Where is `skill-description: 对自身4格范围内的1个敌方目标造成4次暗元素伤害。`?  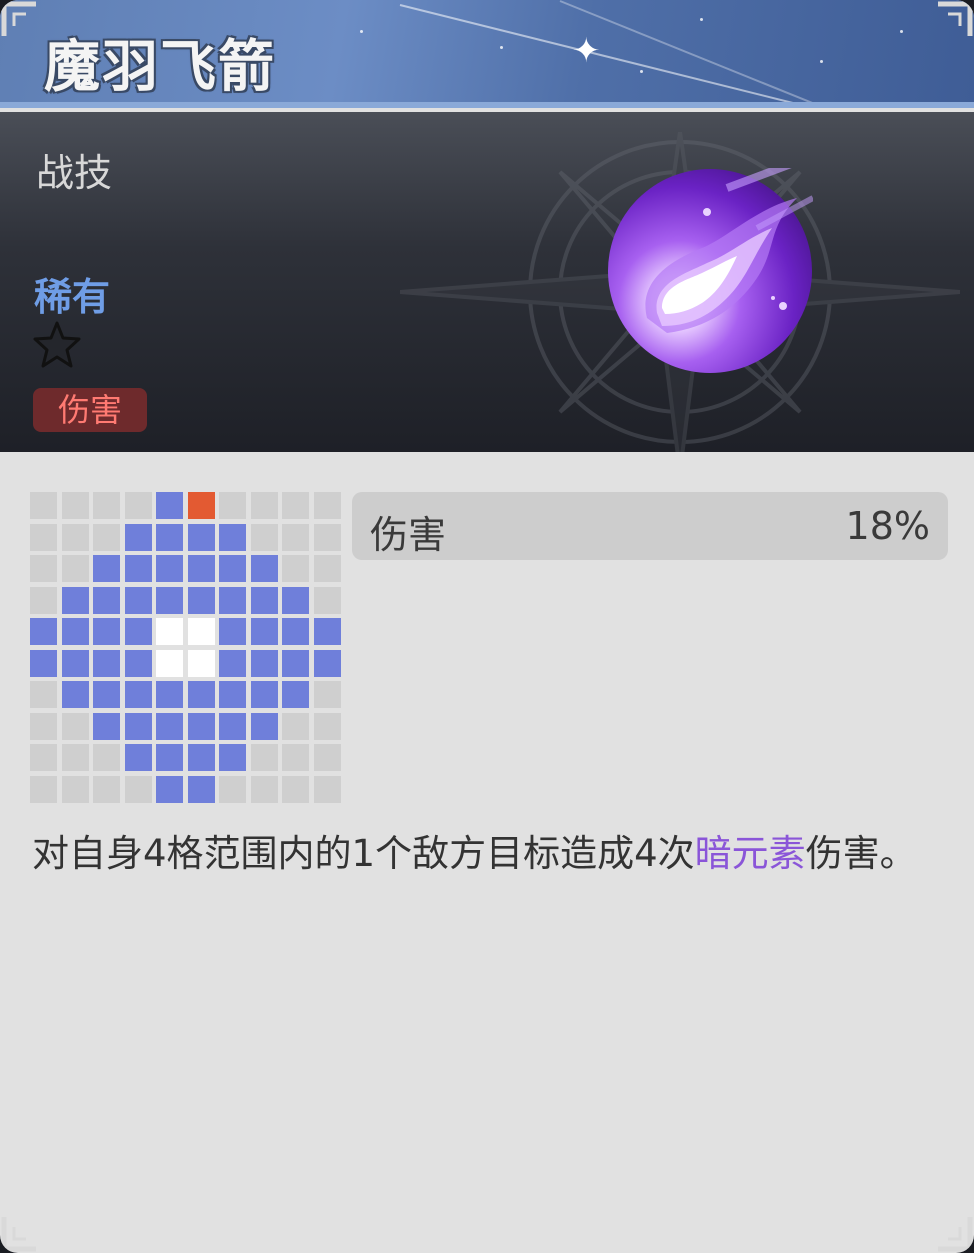 skill-description: 对自身4格范围内的1个敌方目标造成4次暗元素伤害。 is located at coordinates (482, 854).